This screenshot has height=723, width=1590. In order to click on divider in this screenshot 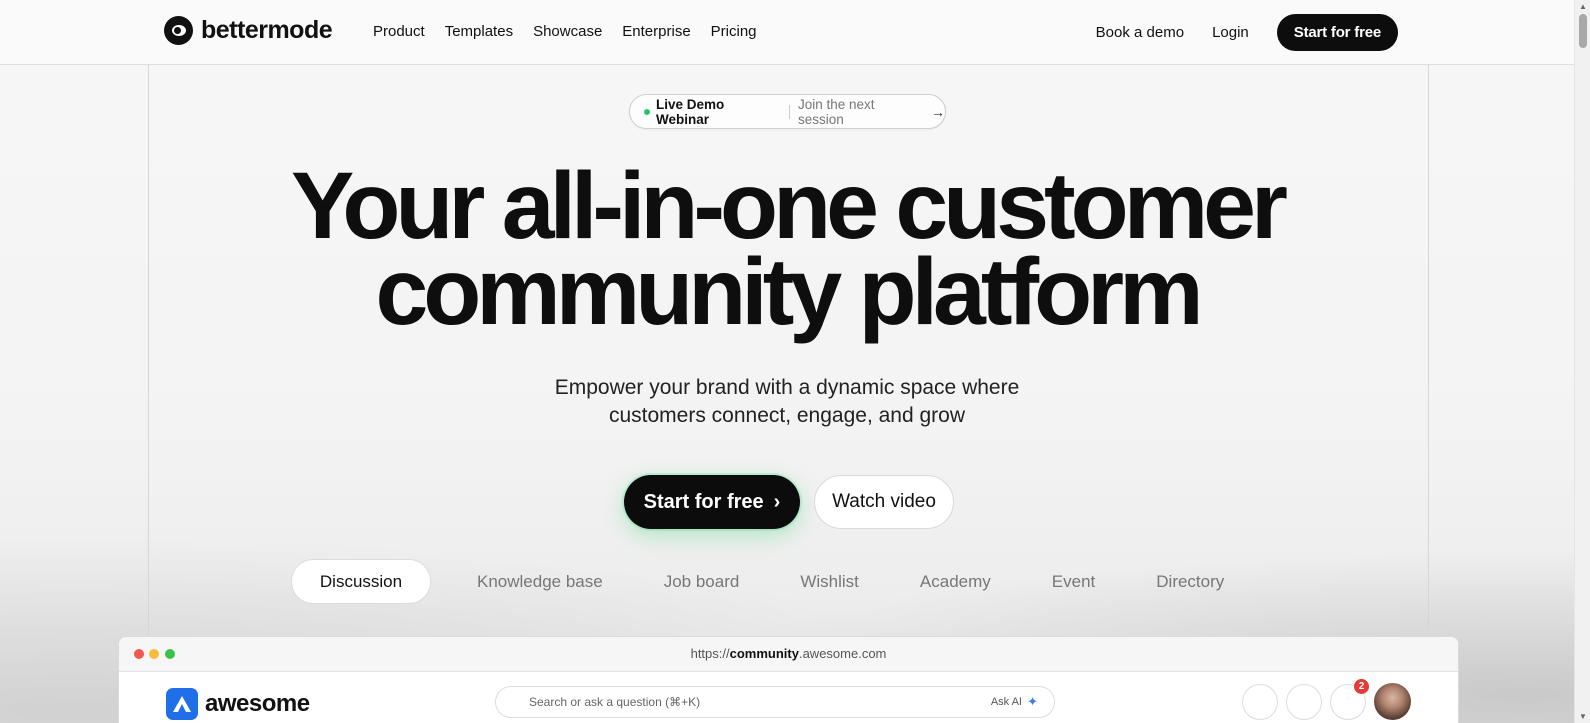, I will do `click(789, 111)`.